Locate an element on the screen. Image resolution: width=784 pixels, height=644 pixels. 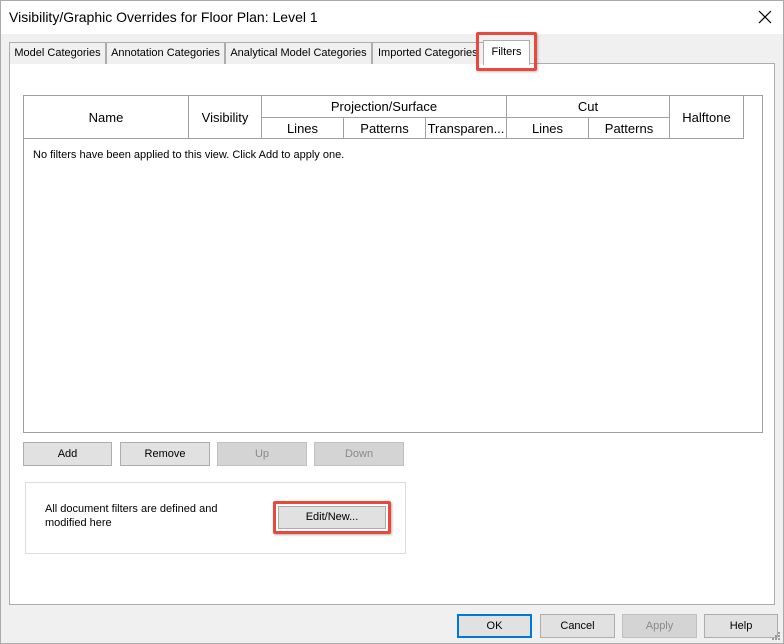
header-name: Name is located at coordinates (106, 117).